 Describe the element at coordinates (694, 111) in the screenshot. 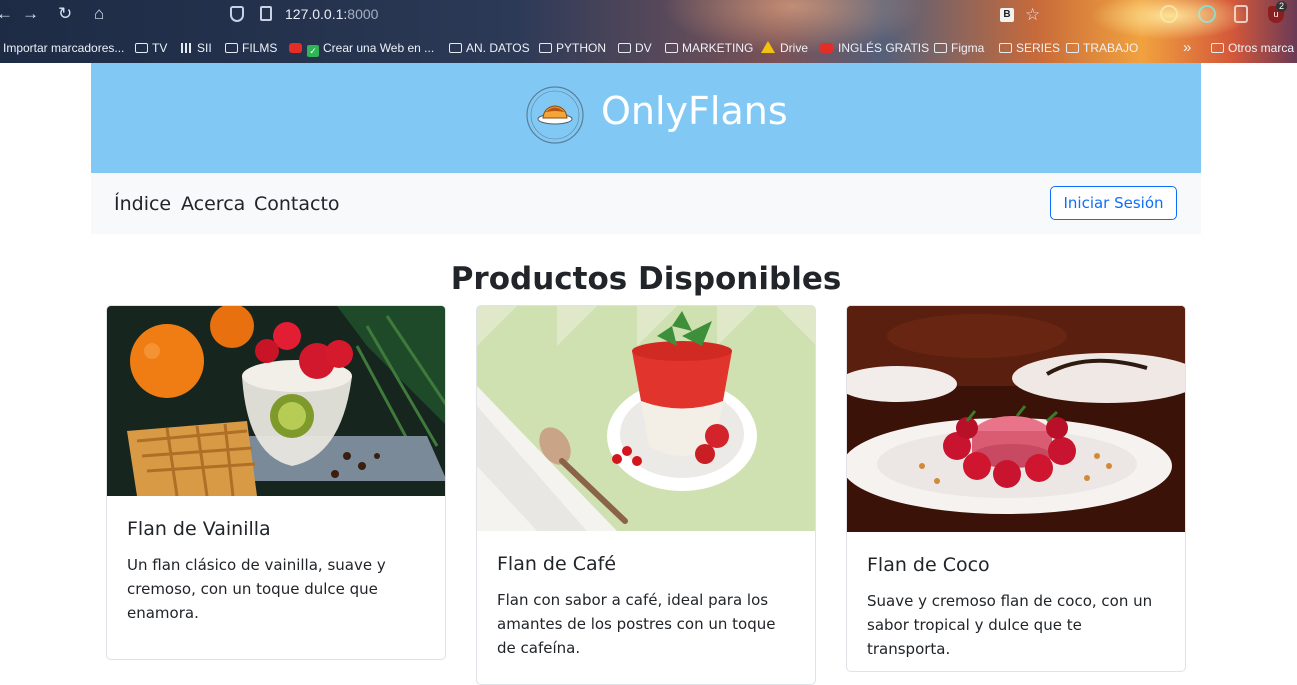

I see `brand-name: OnlyFlans` at that location.